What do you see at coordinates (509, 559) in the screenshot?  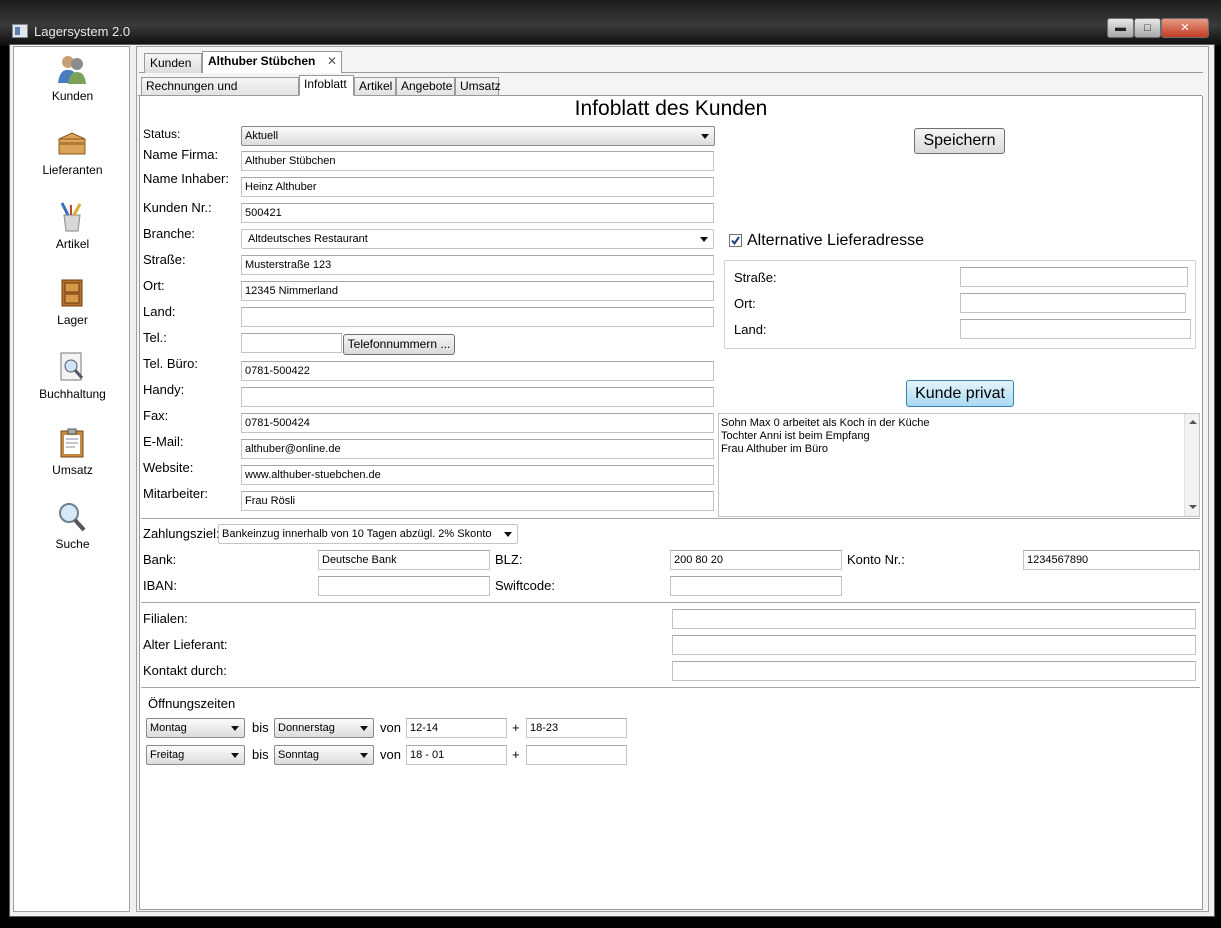 I see `blz-label: BLZ:` at bounding box center [509, 559].